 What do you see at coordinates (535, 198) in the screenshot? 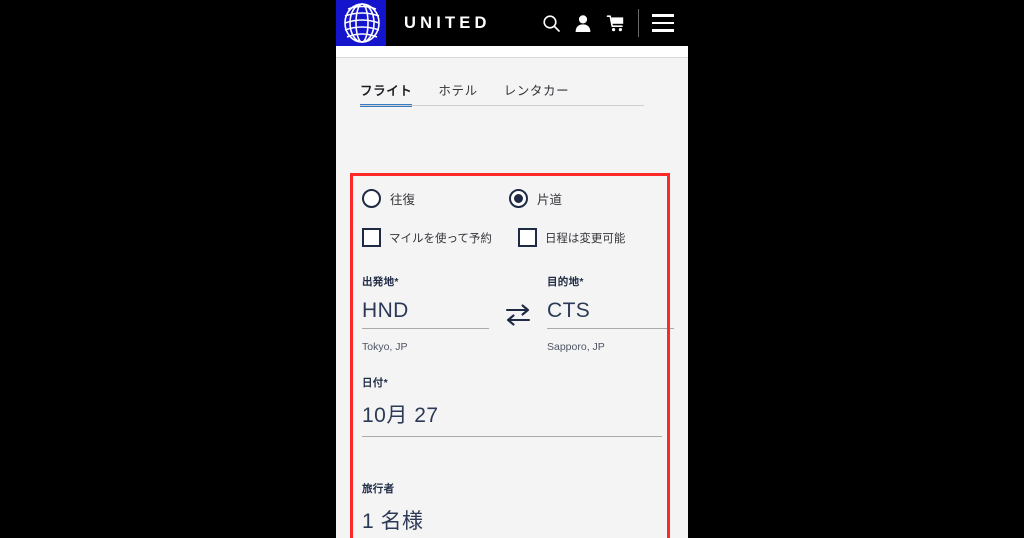
I see `radio-one-way: 片道` at bounding box center [535, 198].